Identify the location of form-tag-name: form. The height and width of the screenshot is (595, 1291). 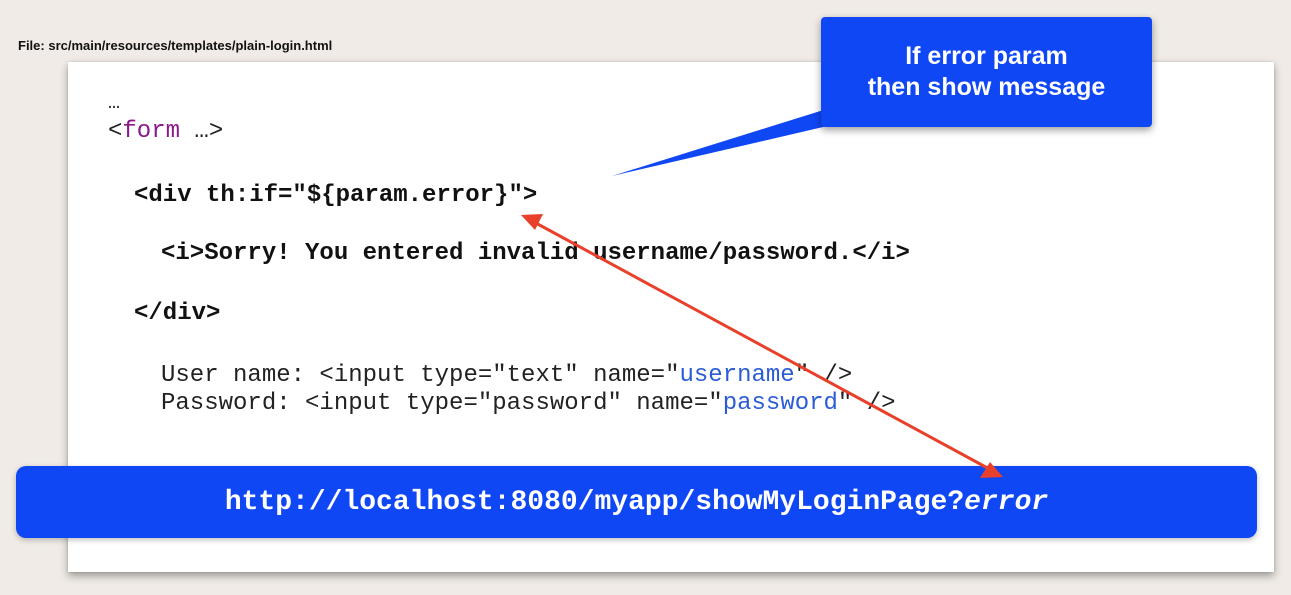
(151, 131).